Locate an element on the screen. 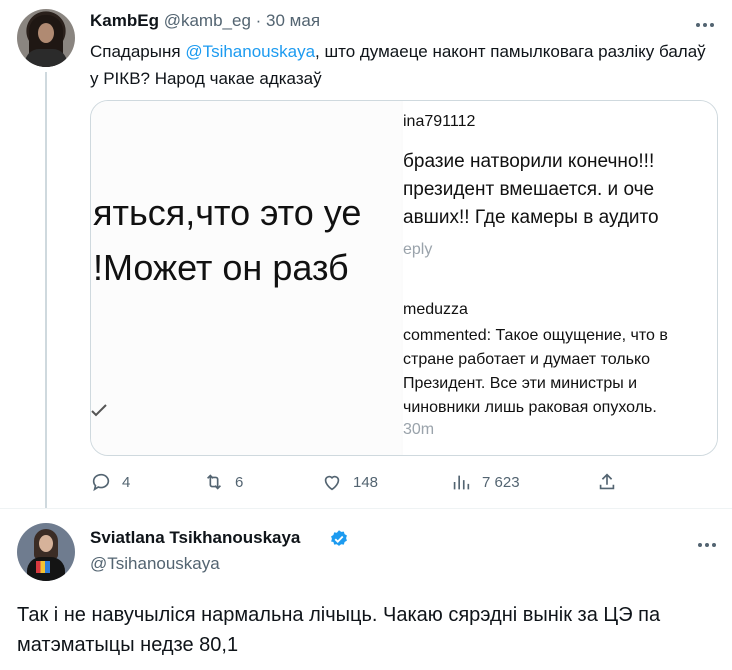  image-comment-line: стране работает и думает только is located at coordinates (527, 359).